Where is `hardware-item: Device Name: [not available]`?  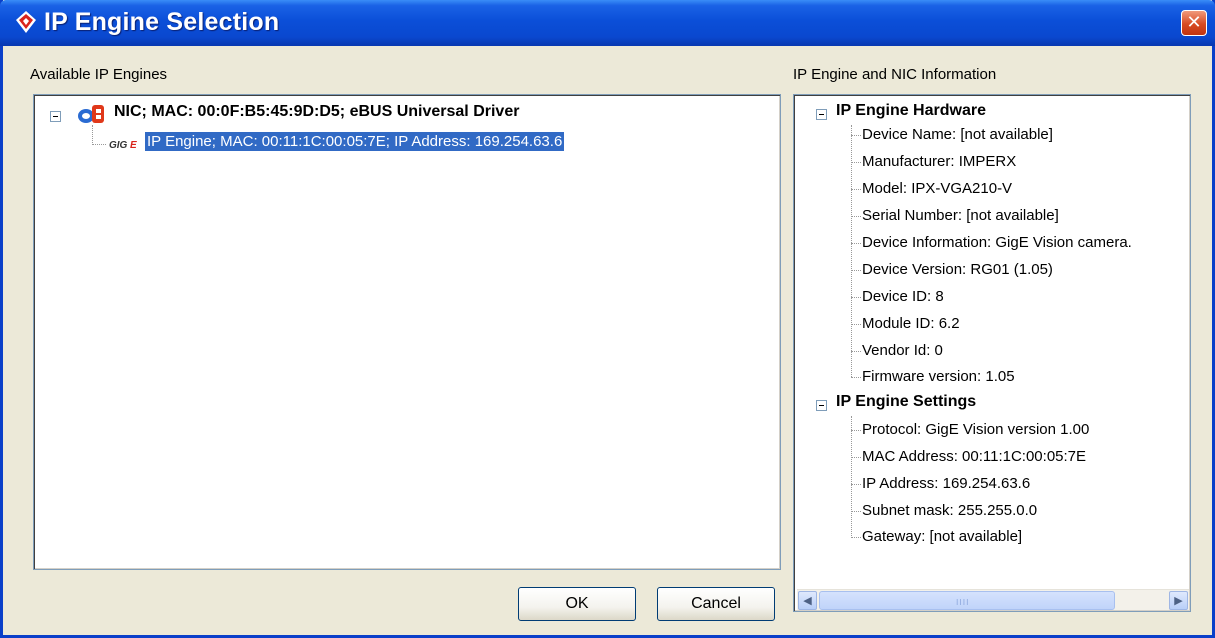
hardware-item: Device Name: [not available] is located at coordinates (957, 134).